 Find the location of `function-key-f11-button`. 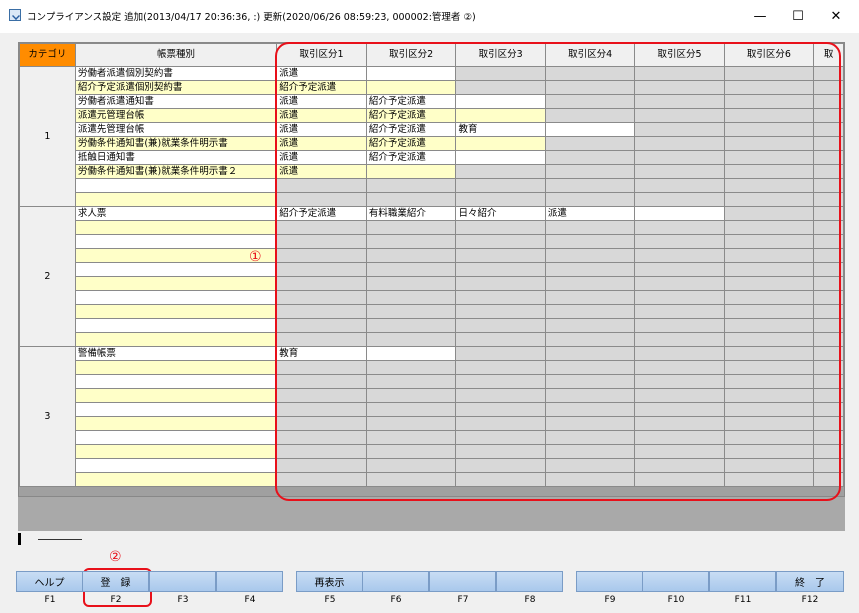

function-key-f11-button is located at coordinates (742, 581).